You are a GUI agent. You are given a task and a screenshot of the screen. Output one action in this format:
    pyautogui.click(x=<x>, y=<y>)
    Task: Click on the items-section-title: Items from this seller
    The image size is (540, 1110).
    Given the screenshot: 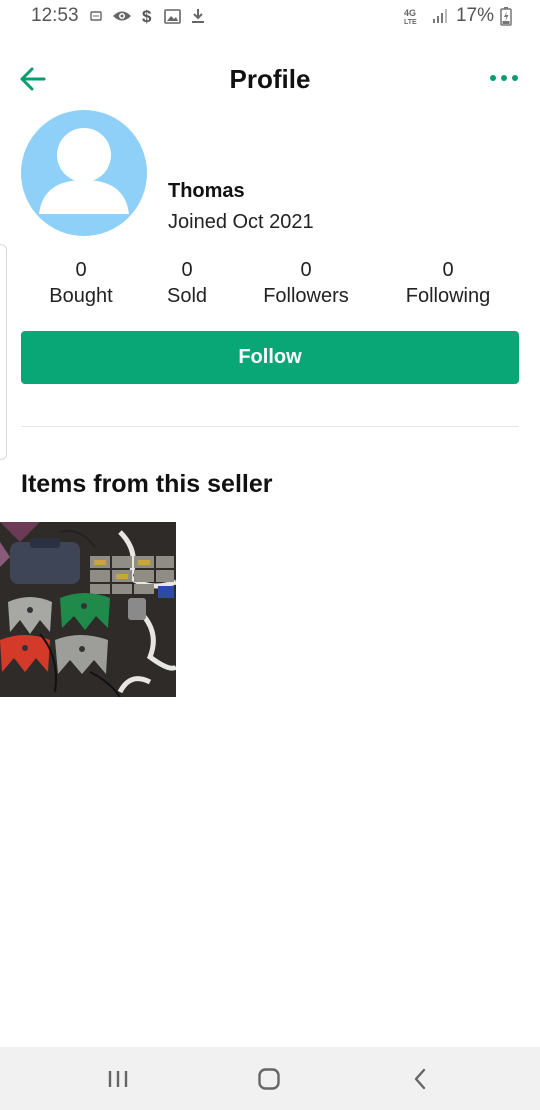 What is the action you would take?
    pyautogui.click(x=147, y=484)
    